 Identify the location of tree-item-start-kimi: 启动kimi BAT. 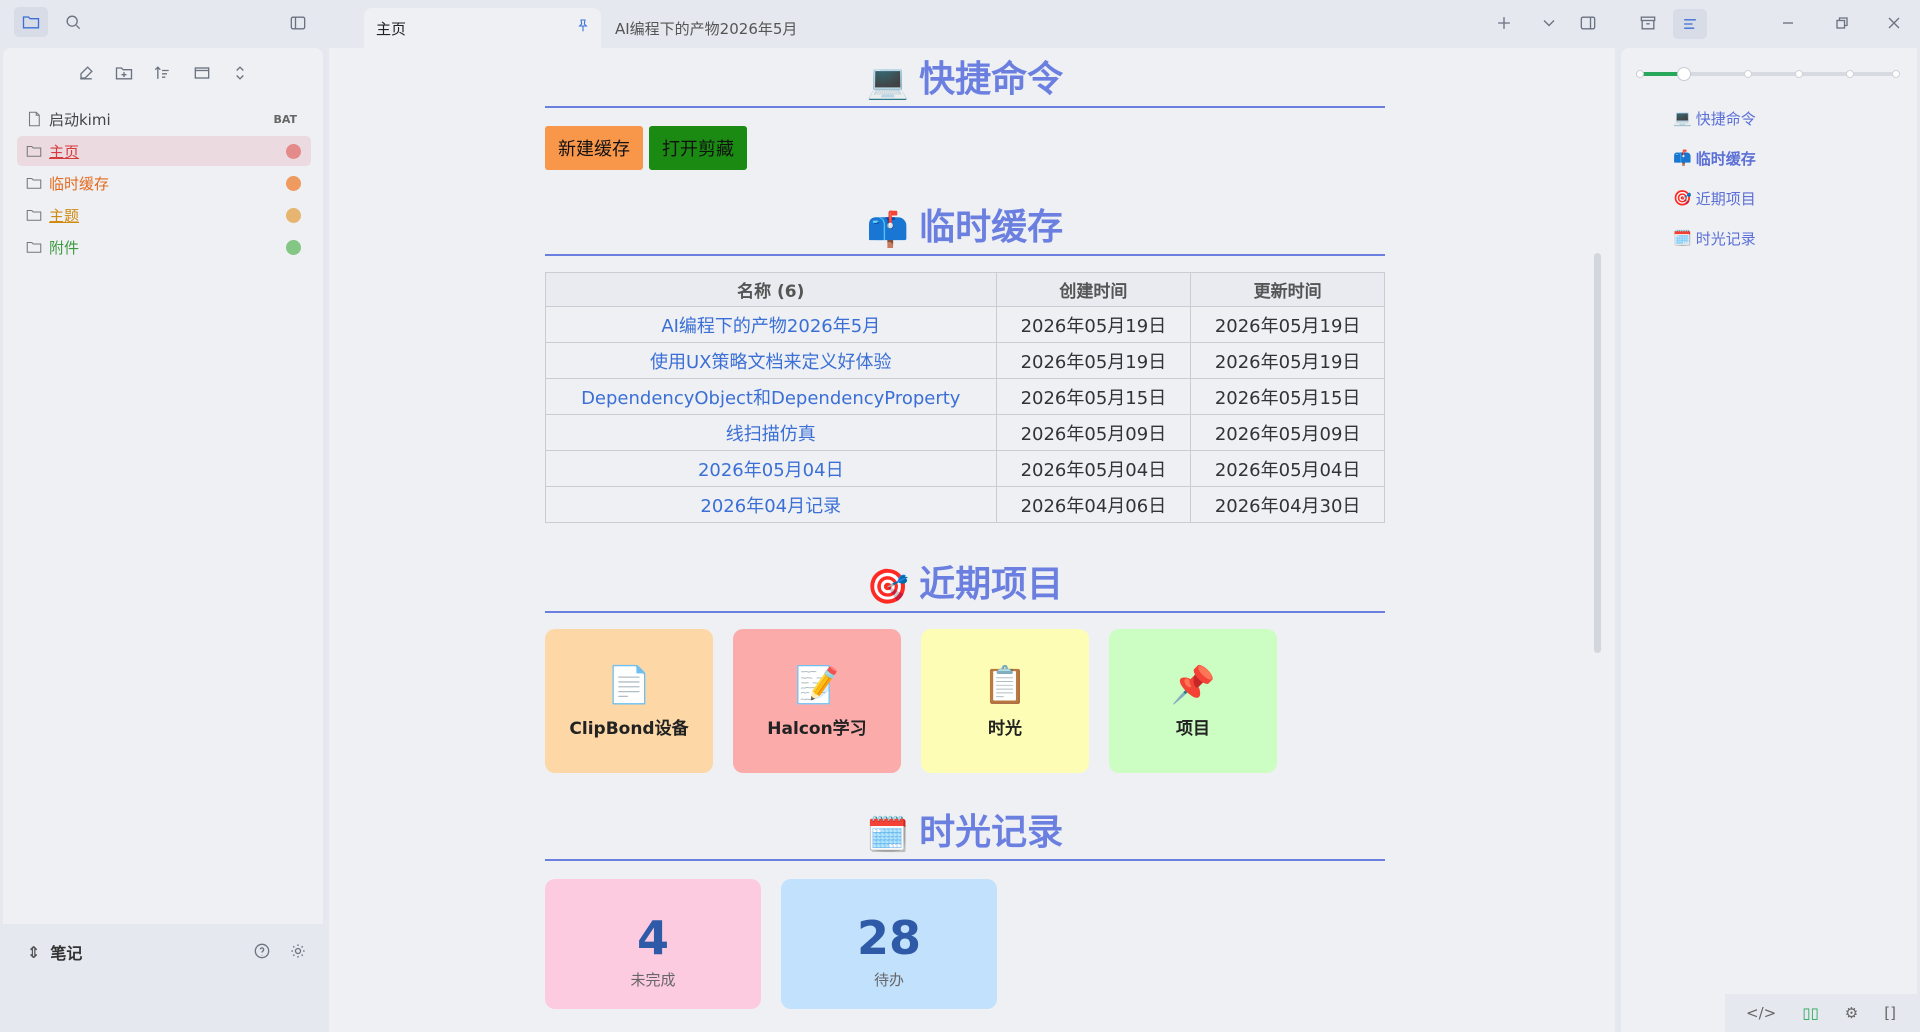
(164, 119).